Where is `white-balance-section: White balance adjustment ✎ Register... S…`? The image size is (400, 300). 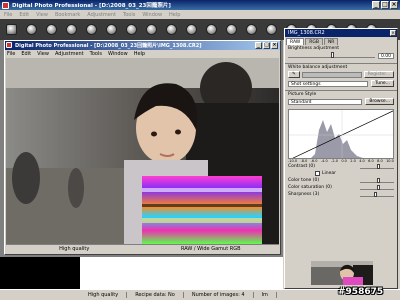
white-balance-section: White balance adjustment ✎ Register... S… is located at coordinates (341, 75).